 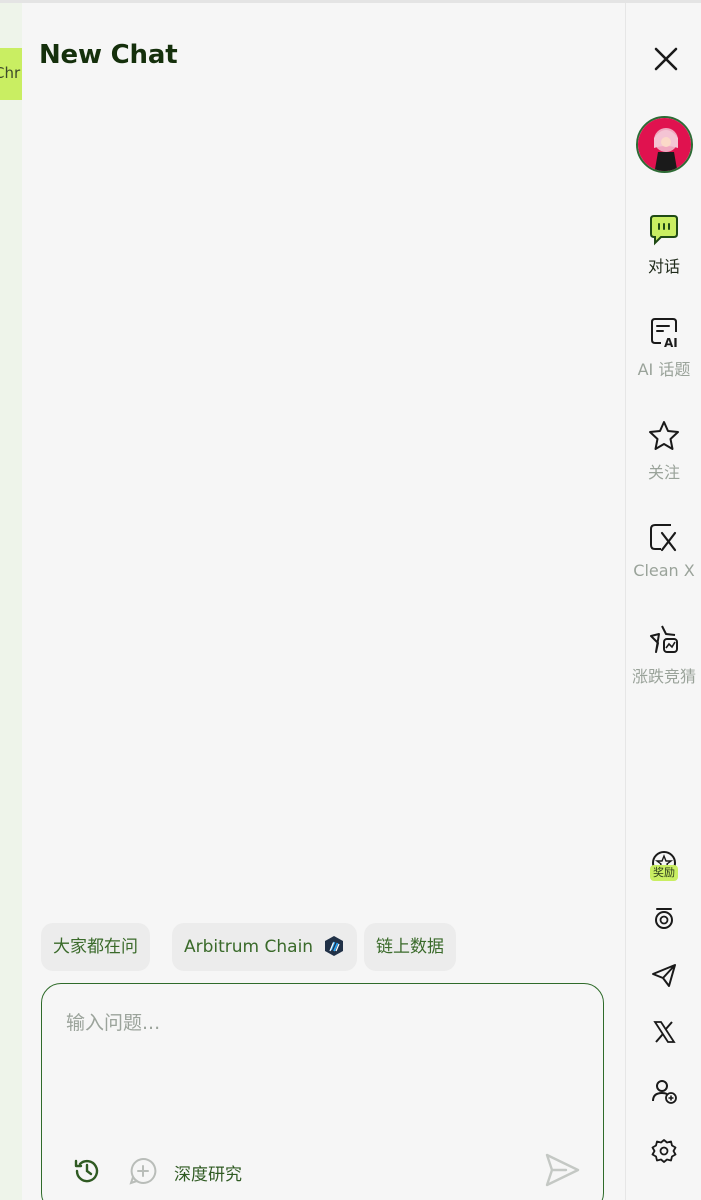 What do you see at coordinates (666, 59) in the screenshot?
I see `close-icon` at bounding box center [666, 59].